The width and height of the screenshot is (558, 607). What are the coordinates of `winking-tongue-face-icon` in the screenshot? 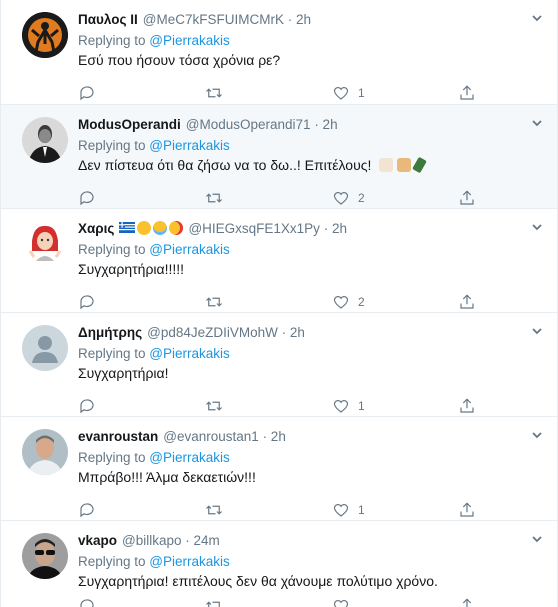 It's located at (144, 227).